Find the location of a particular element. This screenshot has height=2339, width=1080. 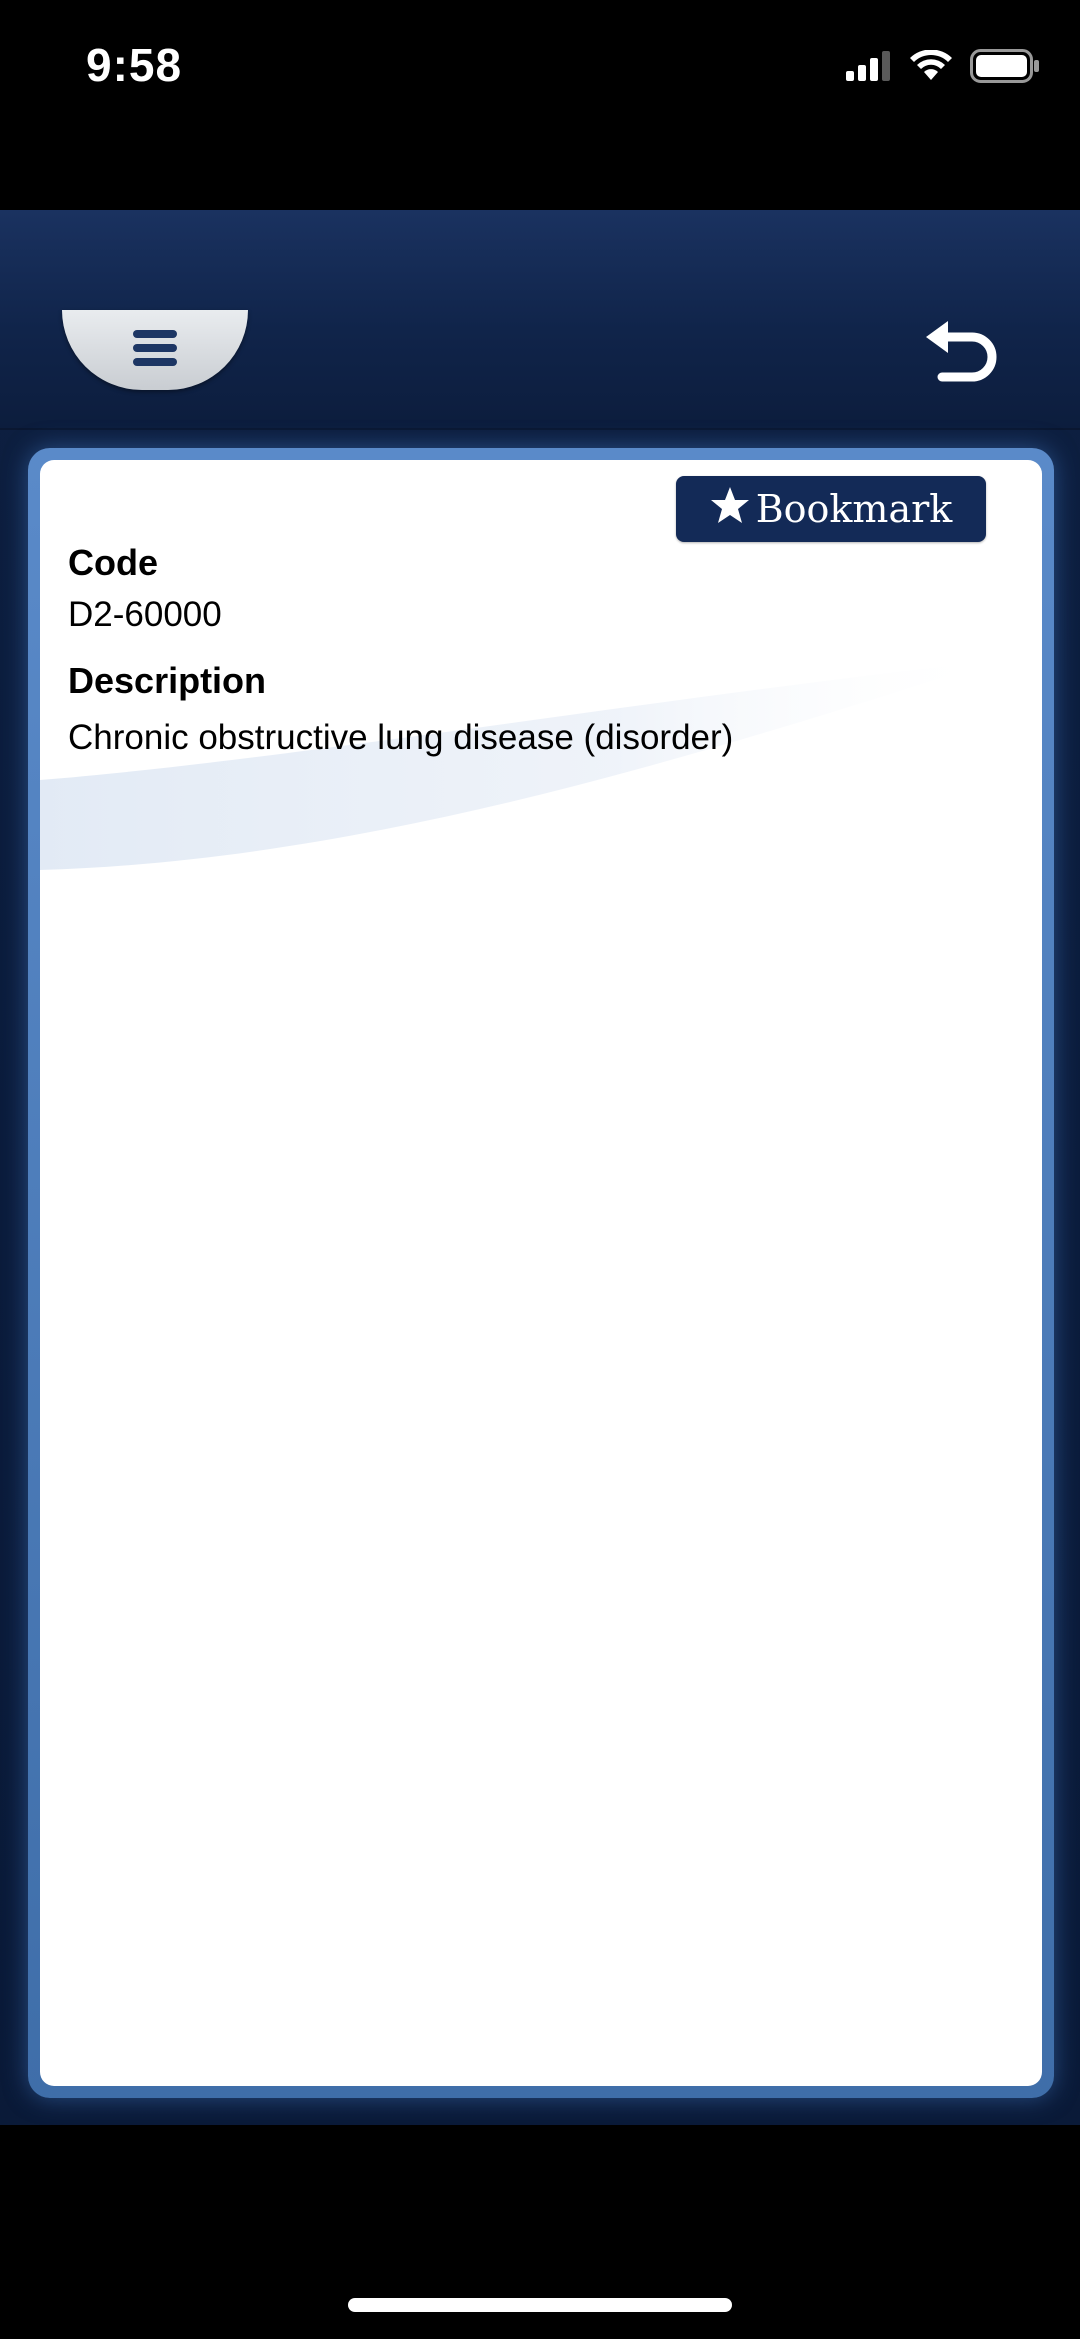

bookmark-button: Bookmark is located at coordinates (831, 509).